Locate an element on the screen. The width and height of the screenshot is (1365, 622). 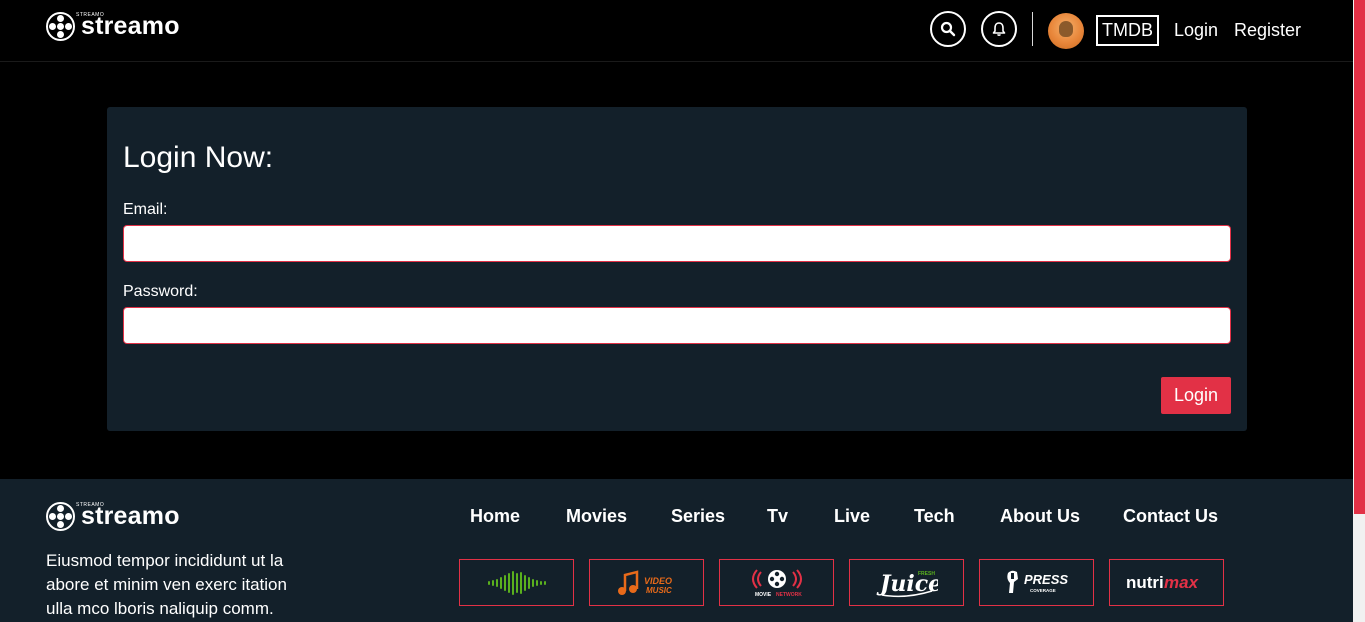
svg-text: MUSIC is located at coordinates (659, 590).